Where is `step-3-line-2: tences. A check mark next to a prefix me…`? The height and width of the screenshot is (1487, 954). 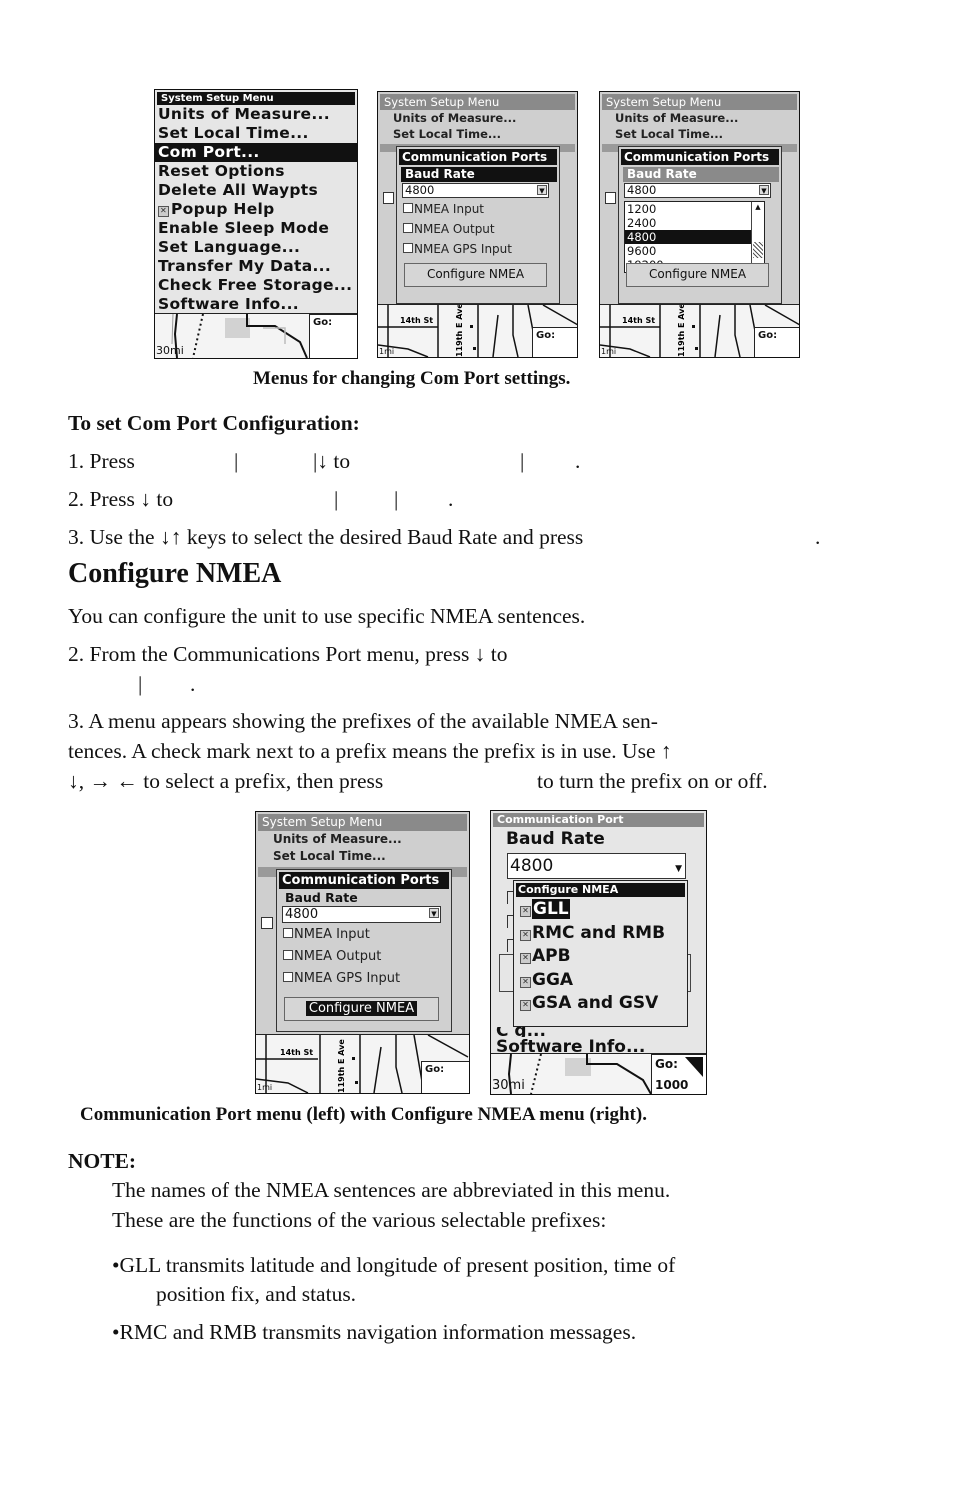 step-3-line-2: tences. A check mark next to a prefix me… is located at coordinates (370, 751).